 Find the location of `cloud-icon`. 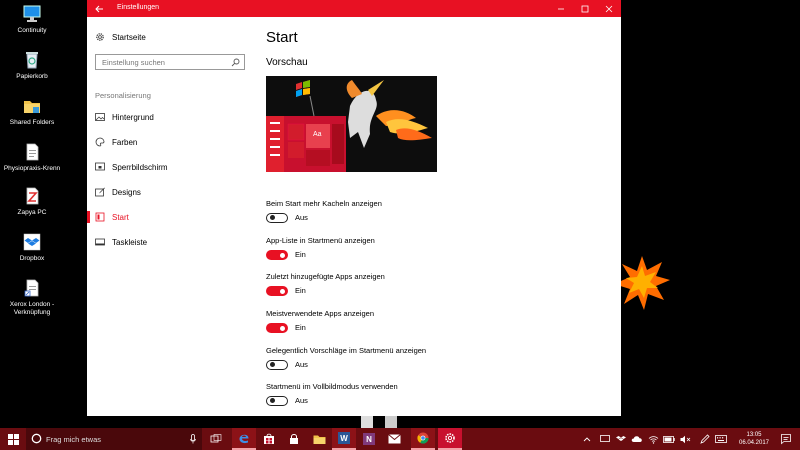

cloud-icon is located at coordinates (636, 439).